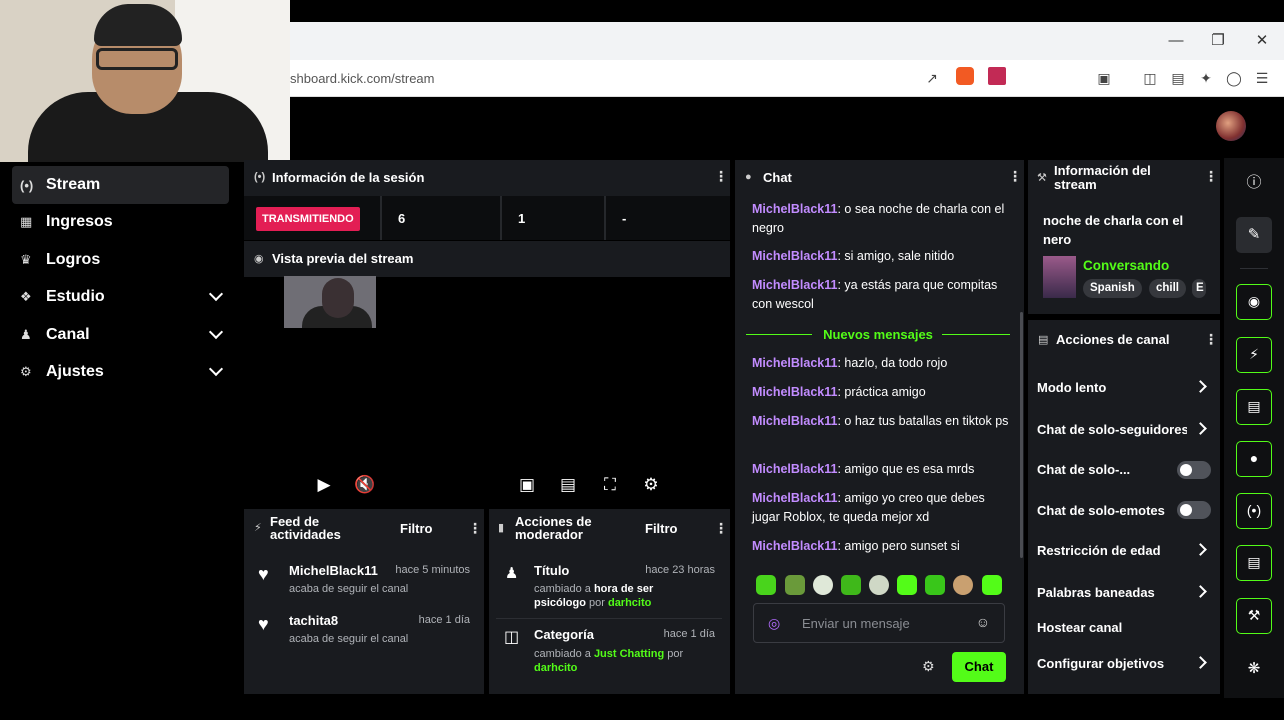 The width and height of the screenshot is (1284, 720). Describe the element at coordinates (610, 485) in the screenshot. I see `fullscreen-icon: ⛶` at that location.